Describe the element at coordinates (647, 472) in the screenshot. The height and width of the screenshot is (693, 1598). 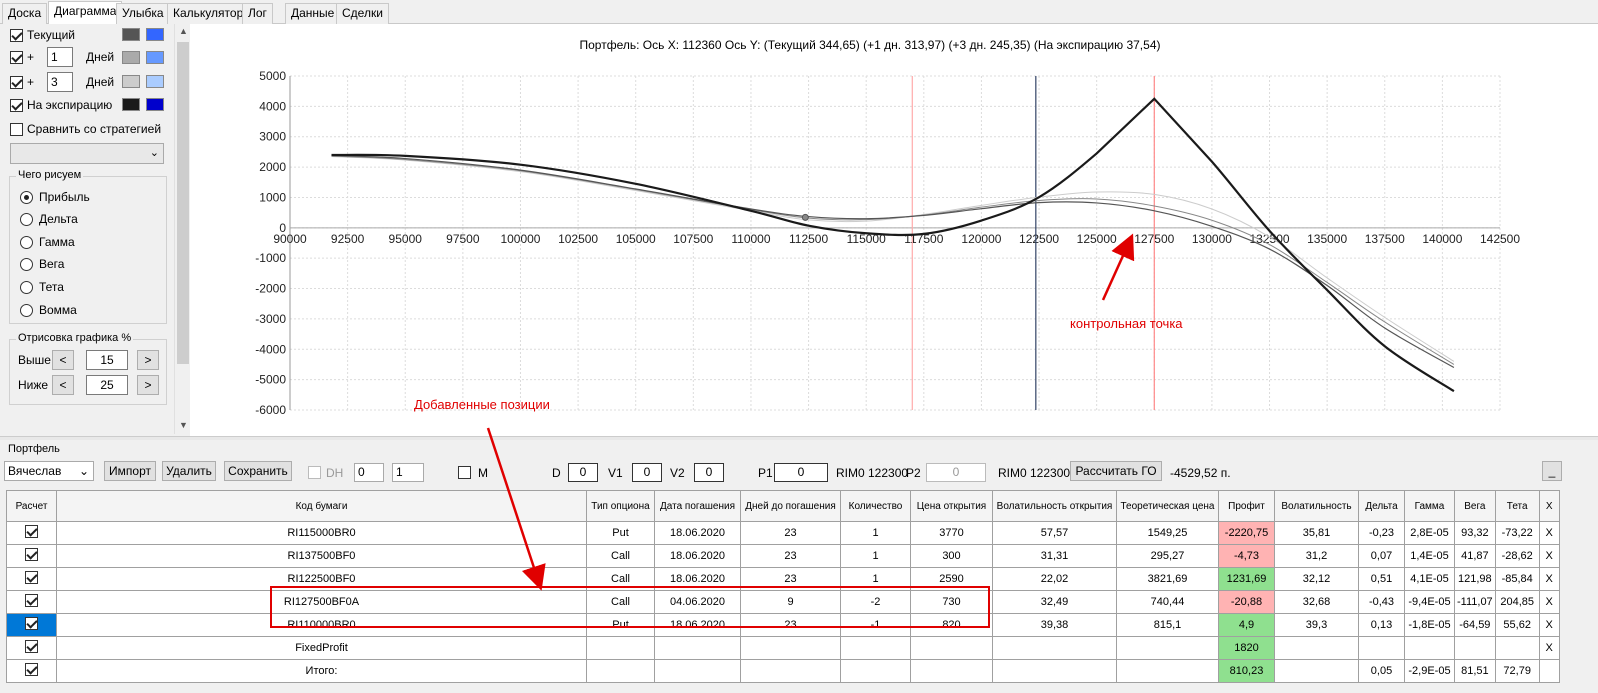
I see `v1-input: 0` at that location.